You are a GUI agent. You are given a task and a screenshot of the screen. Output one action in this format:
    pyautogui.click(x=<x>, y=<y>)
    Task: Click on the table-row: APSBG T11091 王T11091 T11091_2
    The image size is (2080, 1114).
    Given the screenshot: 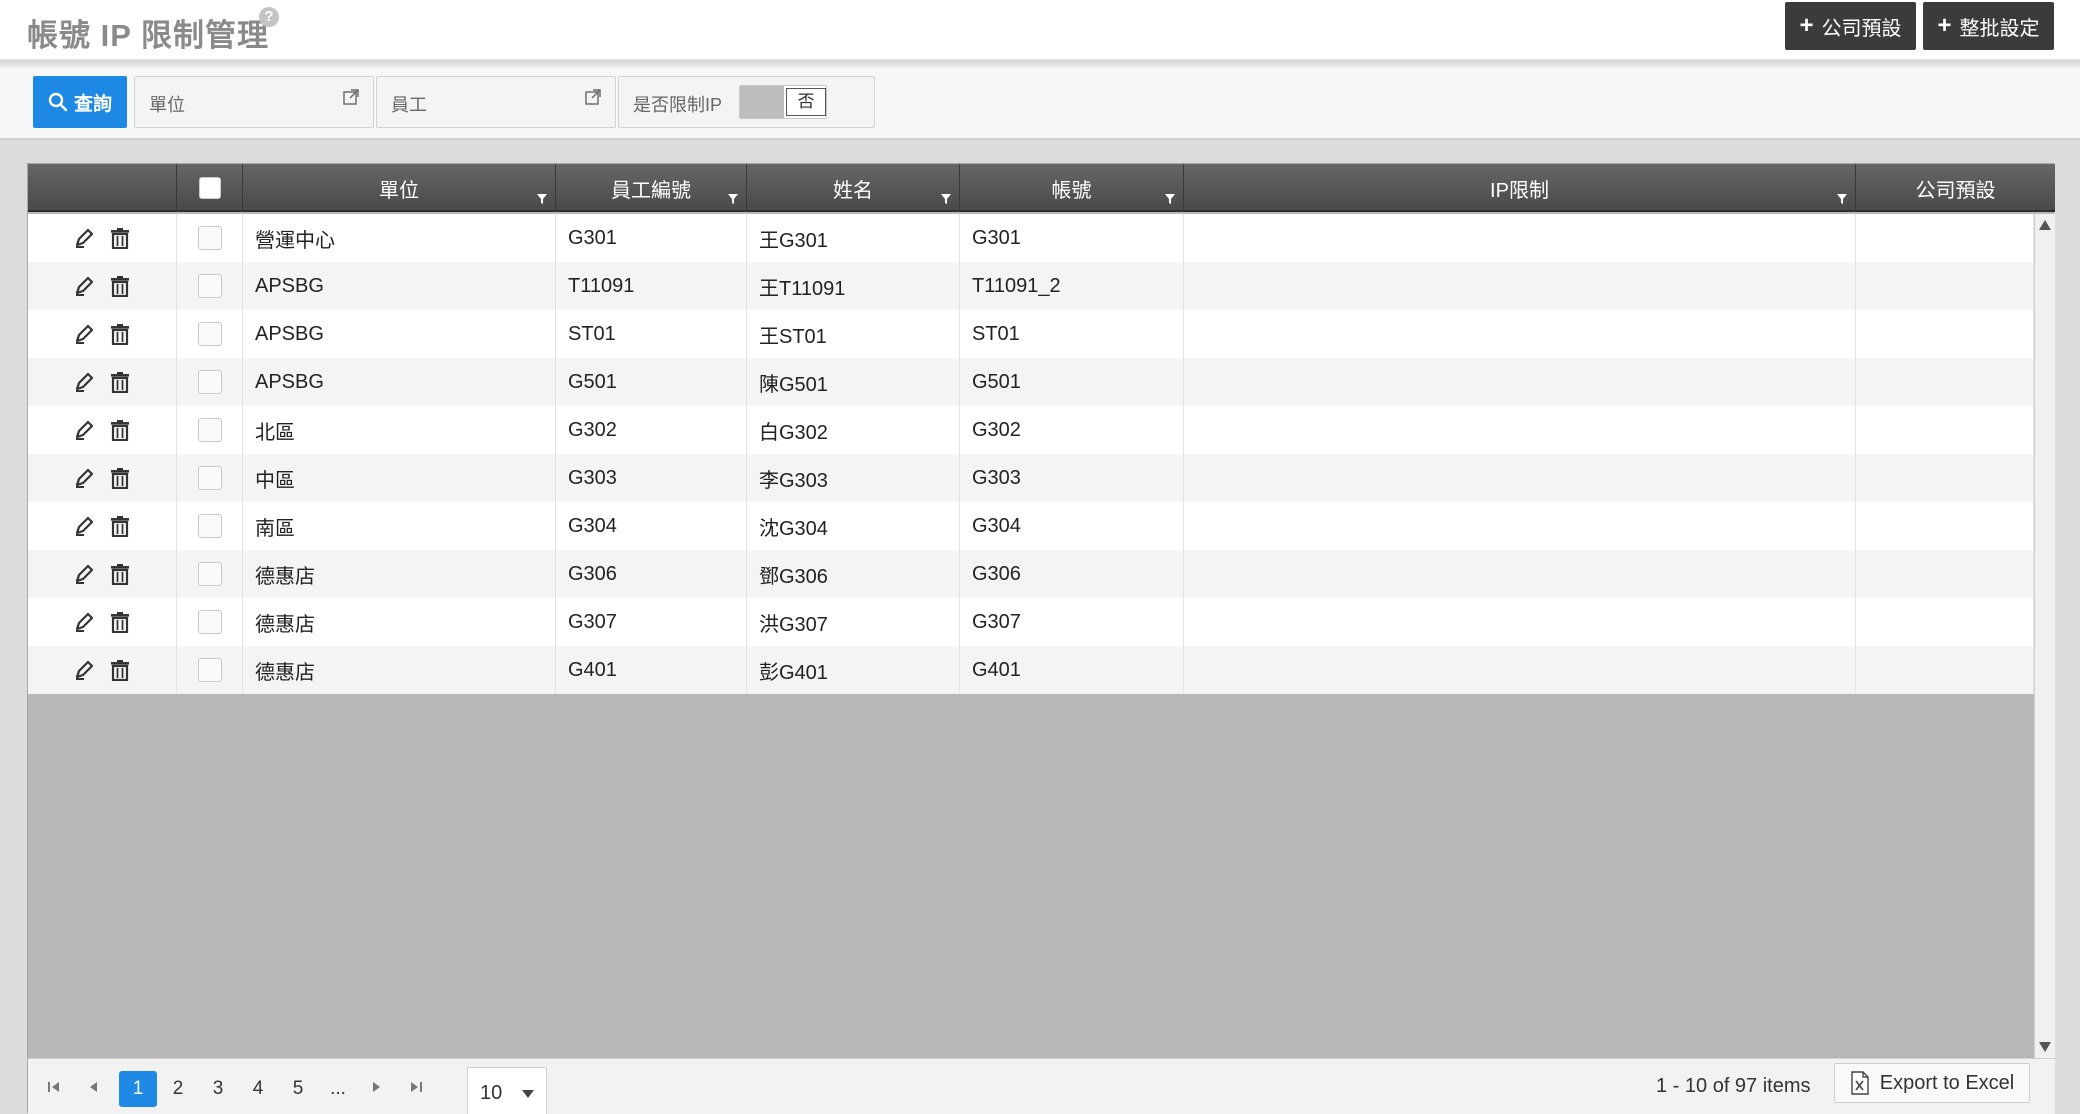 What is the action you would take?
    pyautogui.click(x=1031, y=286)
    